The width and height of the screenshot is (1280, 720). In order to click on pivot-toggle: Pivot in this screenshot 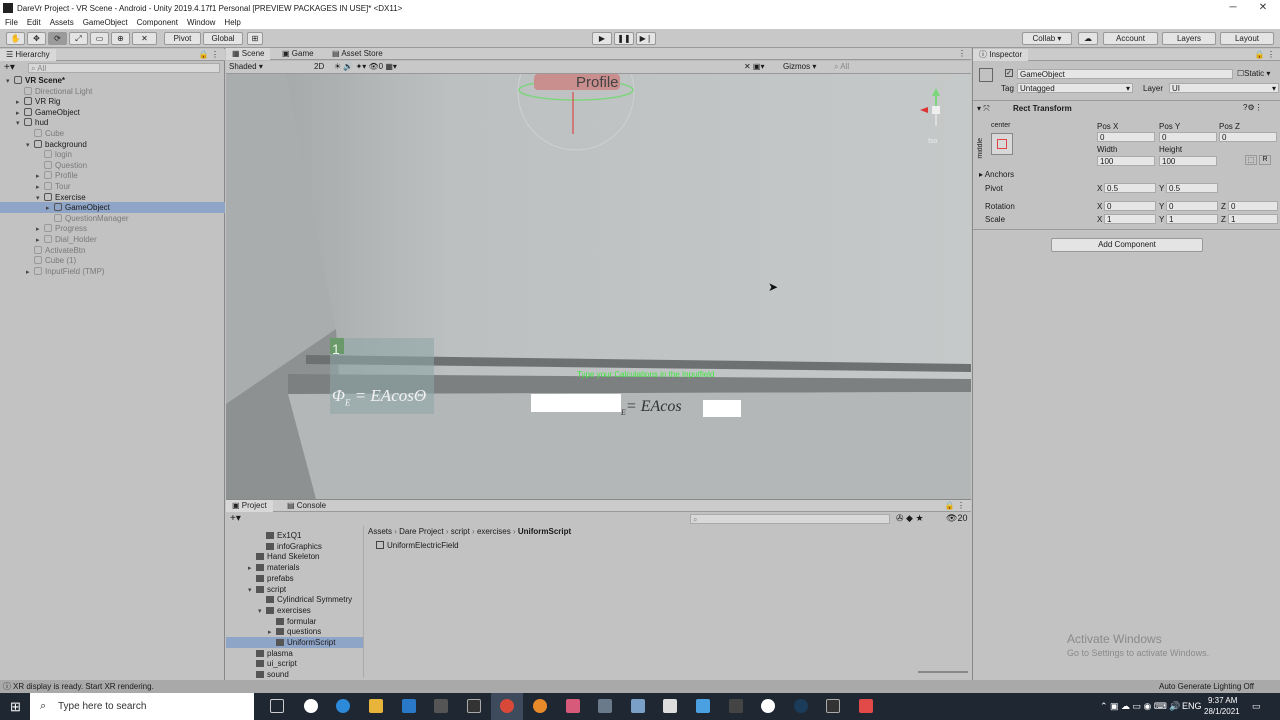, I will do `click(182, 38)`.